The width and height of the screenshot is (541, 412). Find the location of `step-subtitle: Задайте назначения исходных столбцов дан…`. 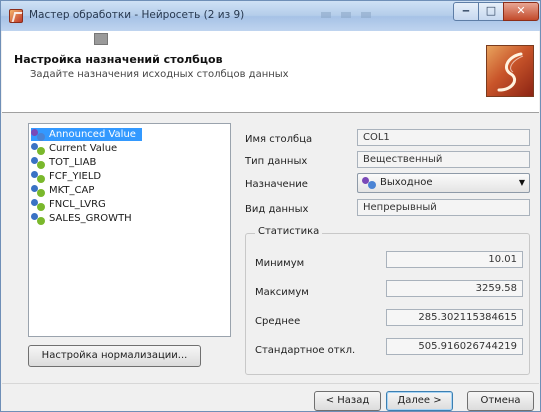

step-subtitle: Задайте назначения исходных столбцов дан… is located at coordinates (159, 74).